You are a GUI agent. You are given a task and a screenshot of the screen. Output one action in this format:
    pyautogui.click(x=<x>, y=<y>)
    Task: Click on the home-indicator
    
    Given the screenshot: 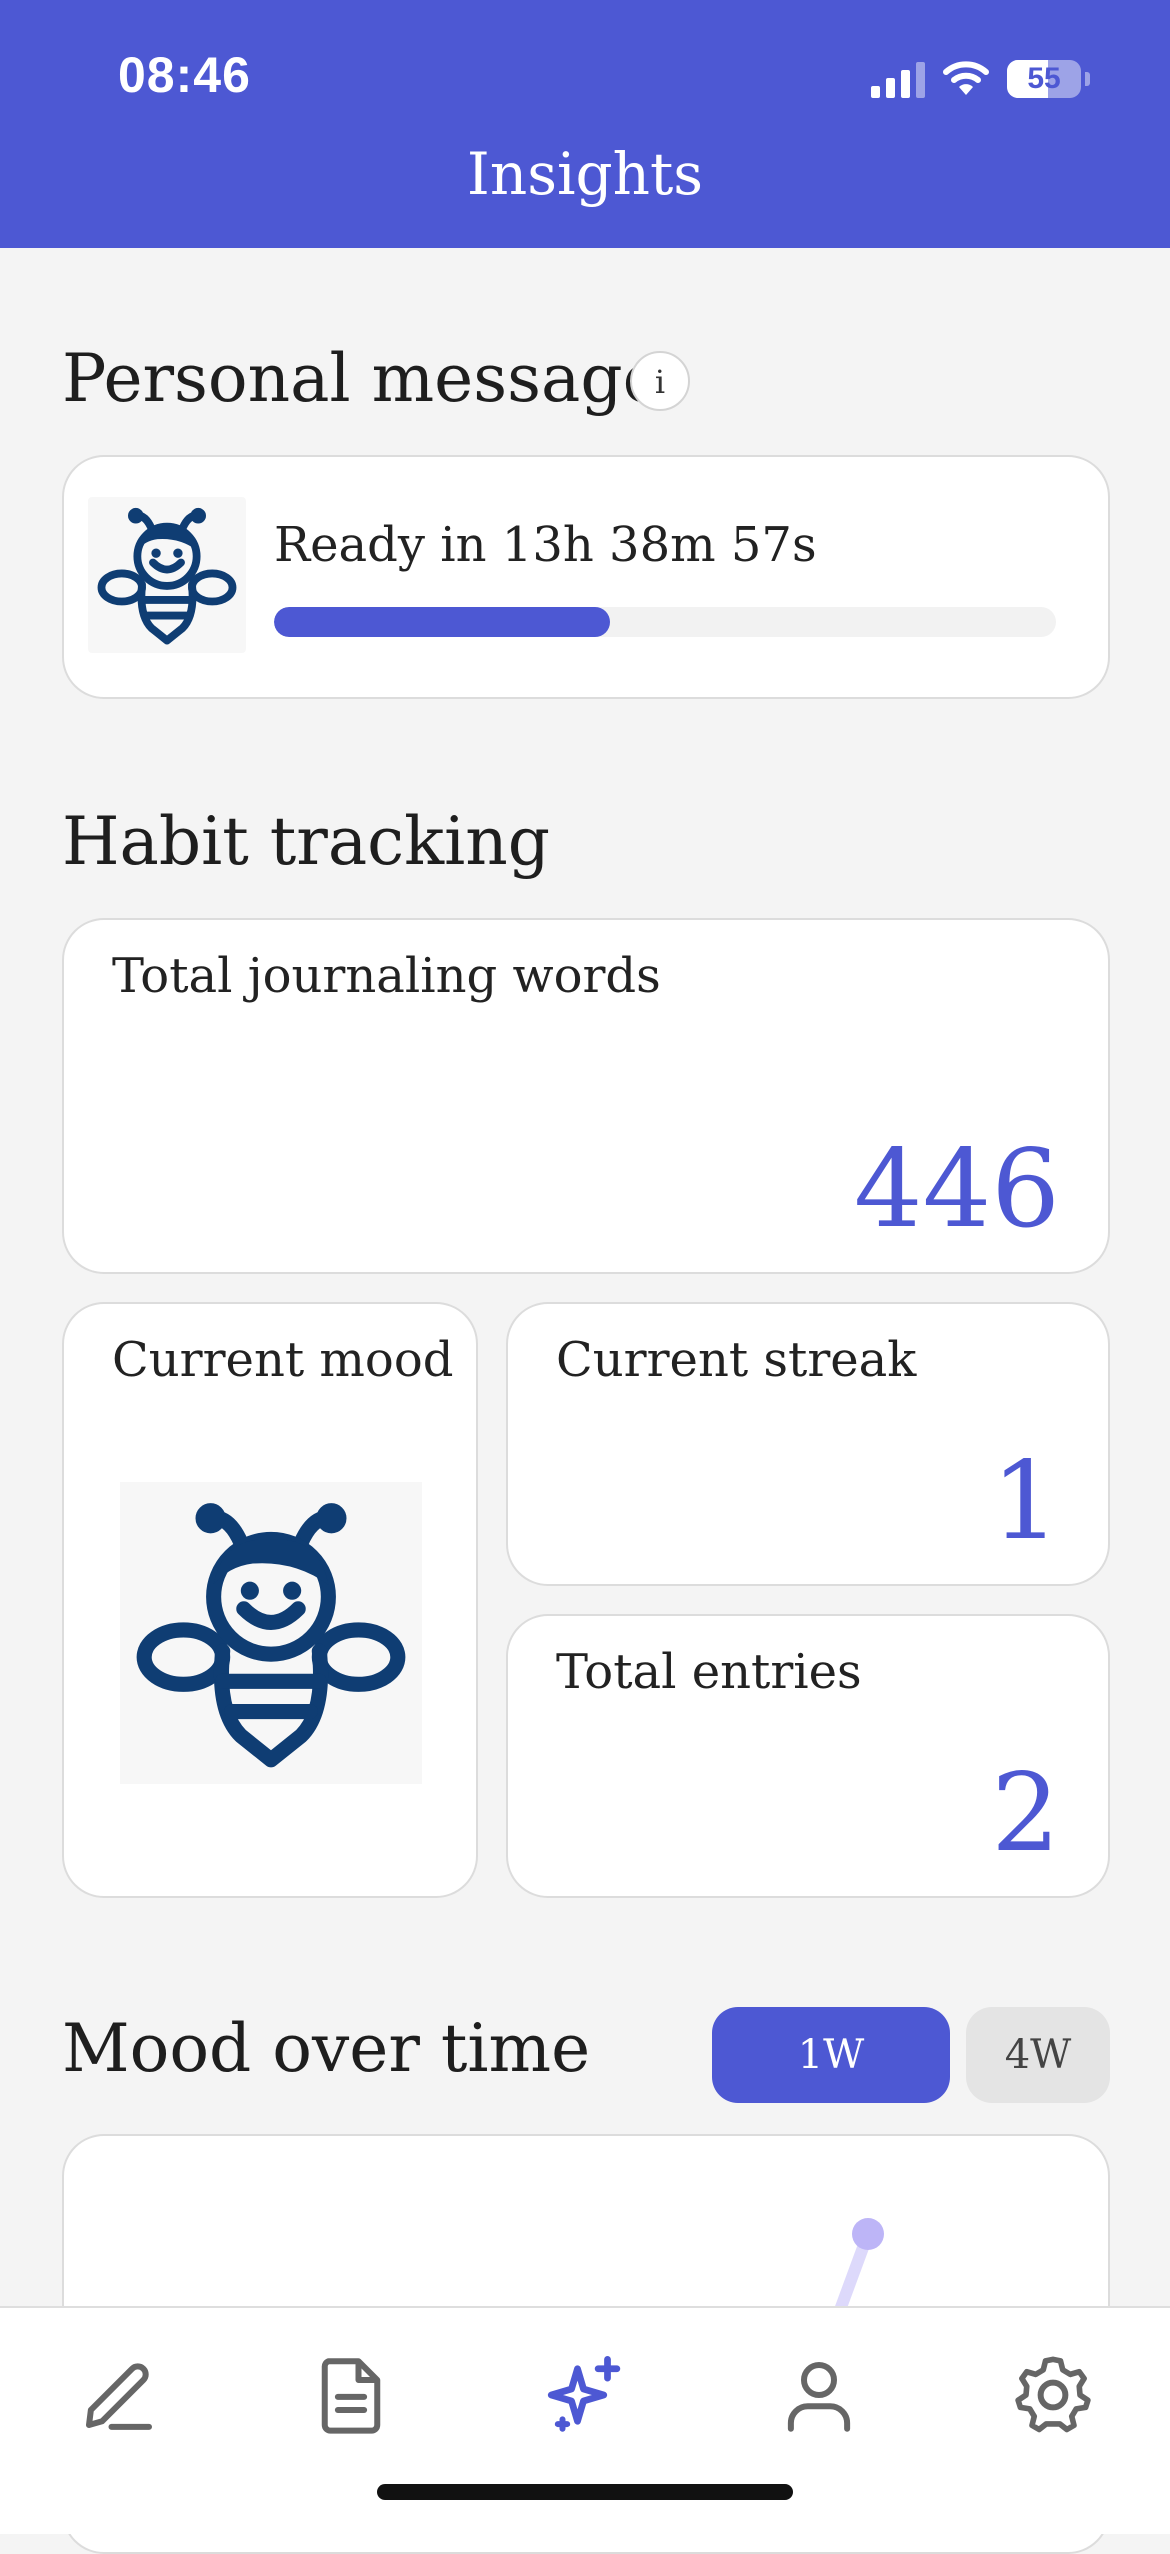 What is the action you would take?
    pyautogui.click(x=585, y=2492)
    